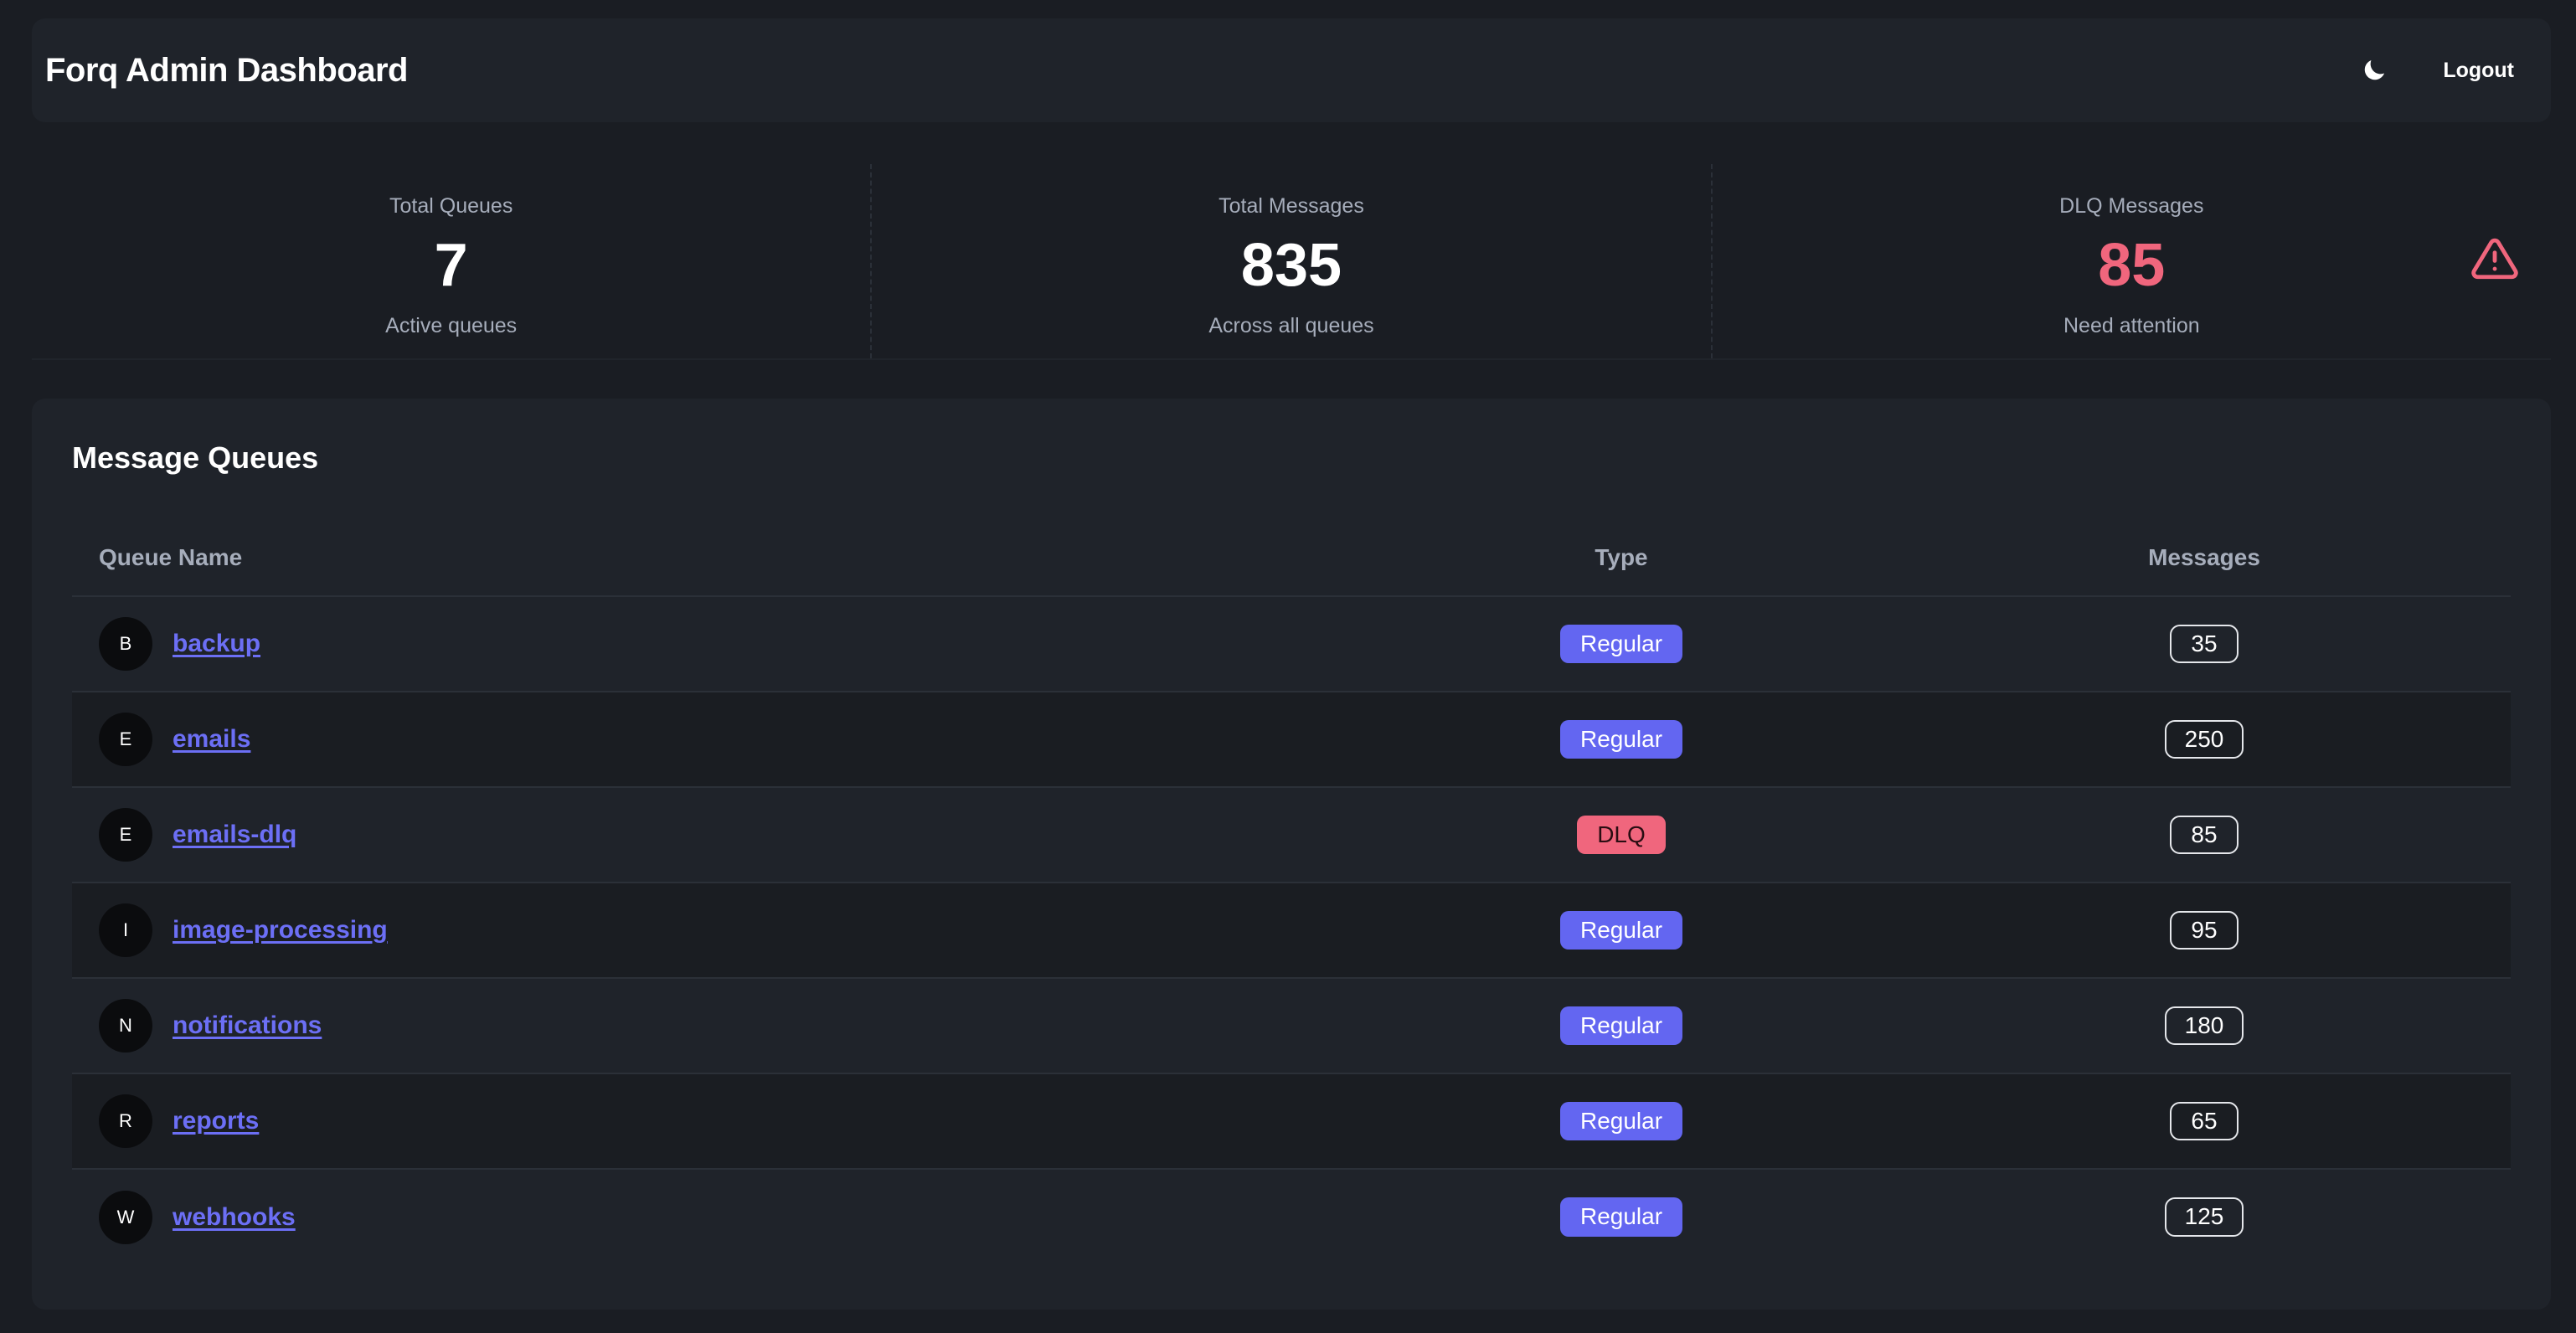  I want to click on table-header-row: Queue Name Type Messages, so click(1291, 558).